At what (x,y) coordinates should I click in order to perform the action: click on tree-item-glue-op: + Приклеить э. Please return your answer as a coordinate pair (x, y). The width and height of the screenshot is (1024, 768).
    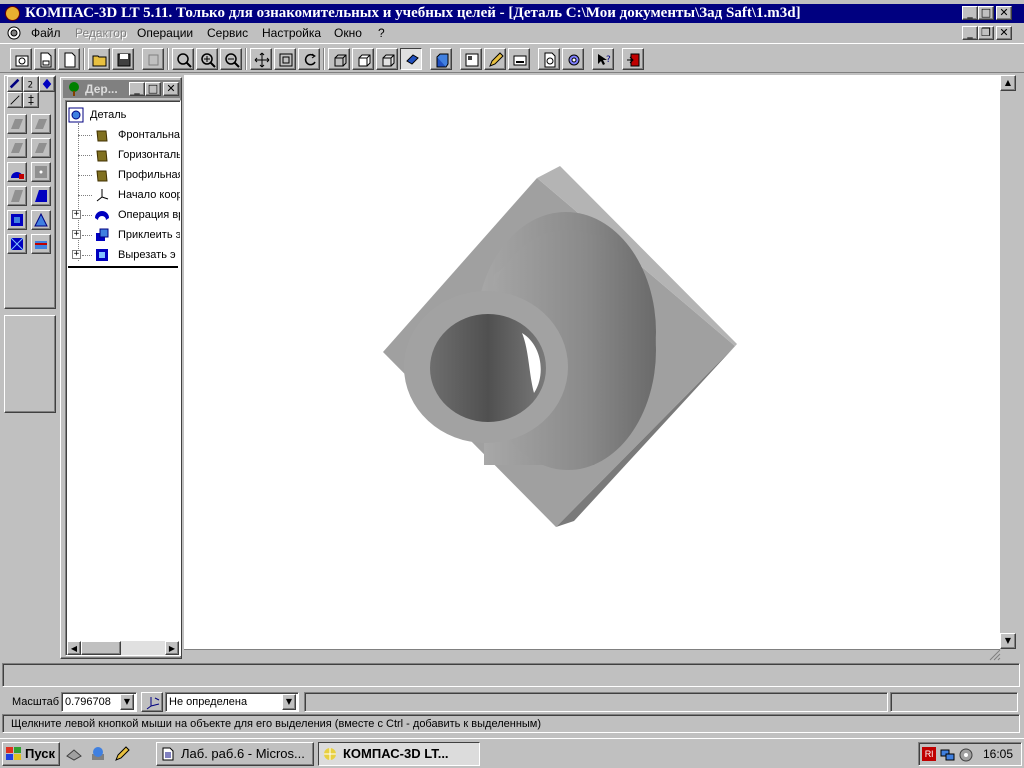
    Looking at the image, I should click on (123, 235).